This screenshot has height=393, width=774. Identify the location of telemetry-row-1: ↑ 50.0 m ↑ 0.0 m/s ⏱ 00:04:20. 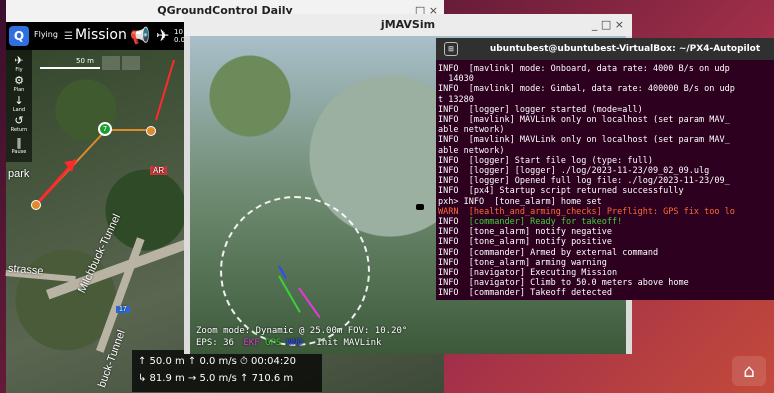
(217, 361).